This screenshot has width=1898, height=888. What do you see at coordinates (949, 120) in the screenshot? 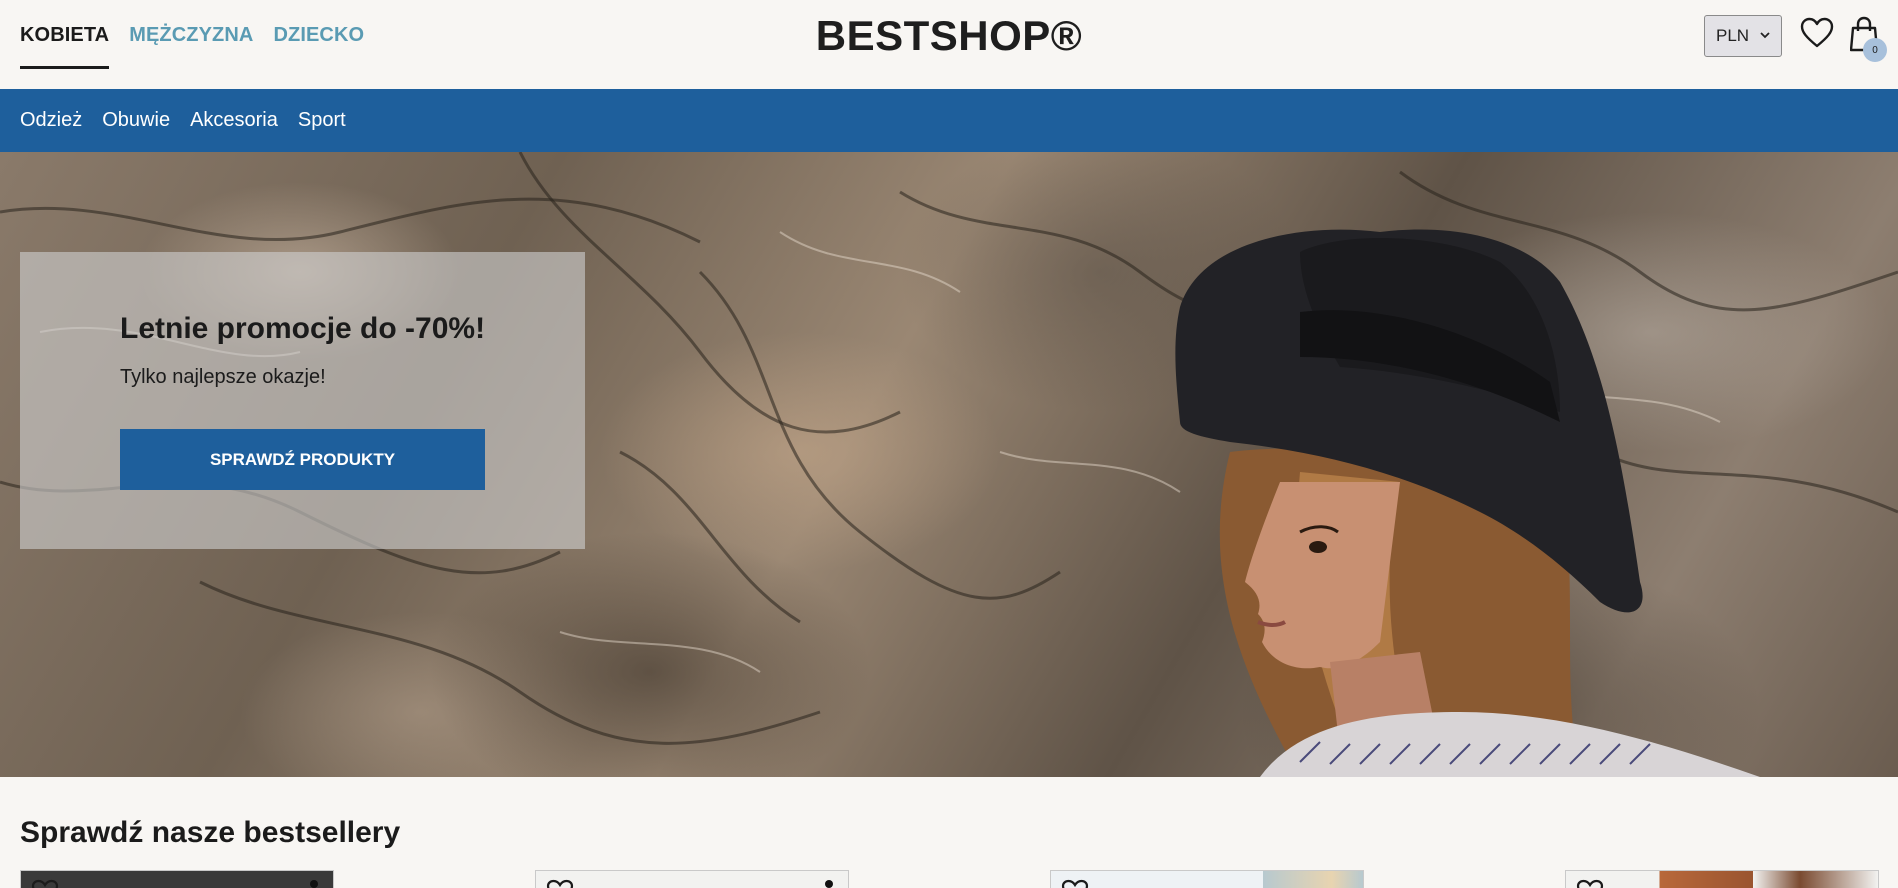
I see `category-nav: Odzież Obuwie Akcesoria Sport` at bounding box center [949, 120].